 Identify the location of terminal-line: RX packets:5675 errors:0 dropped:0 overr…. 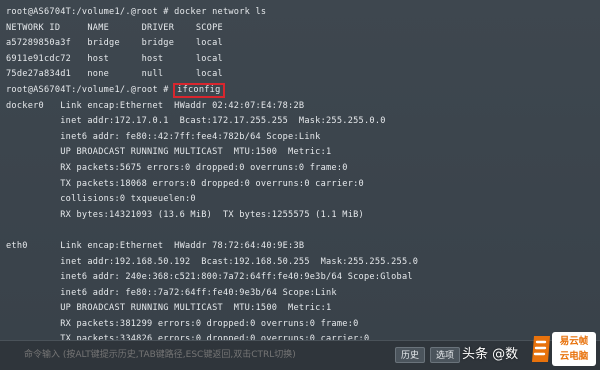
(177, 167).